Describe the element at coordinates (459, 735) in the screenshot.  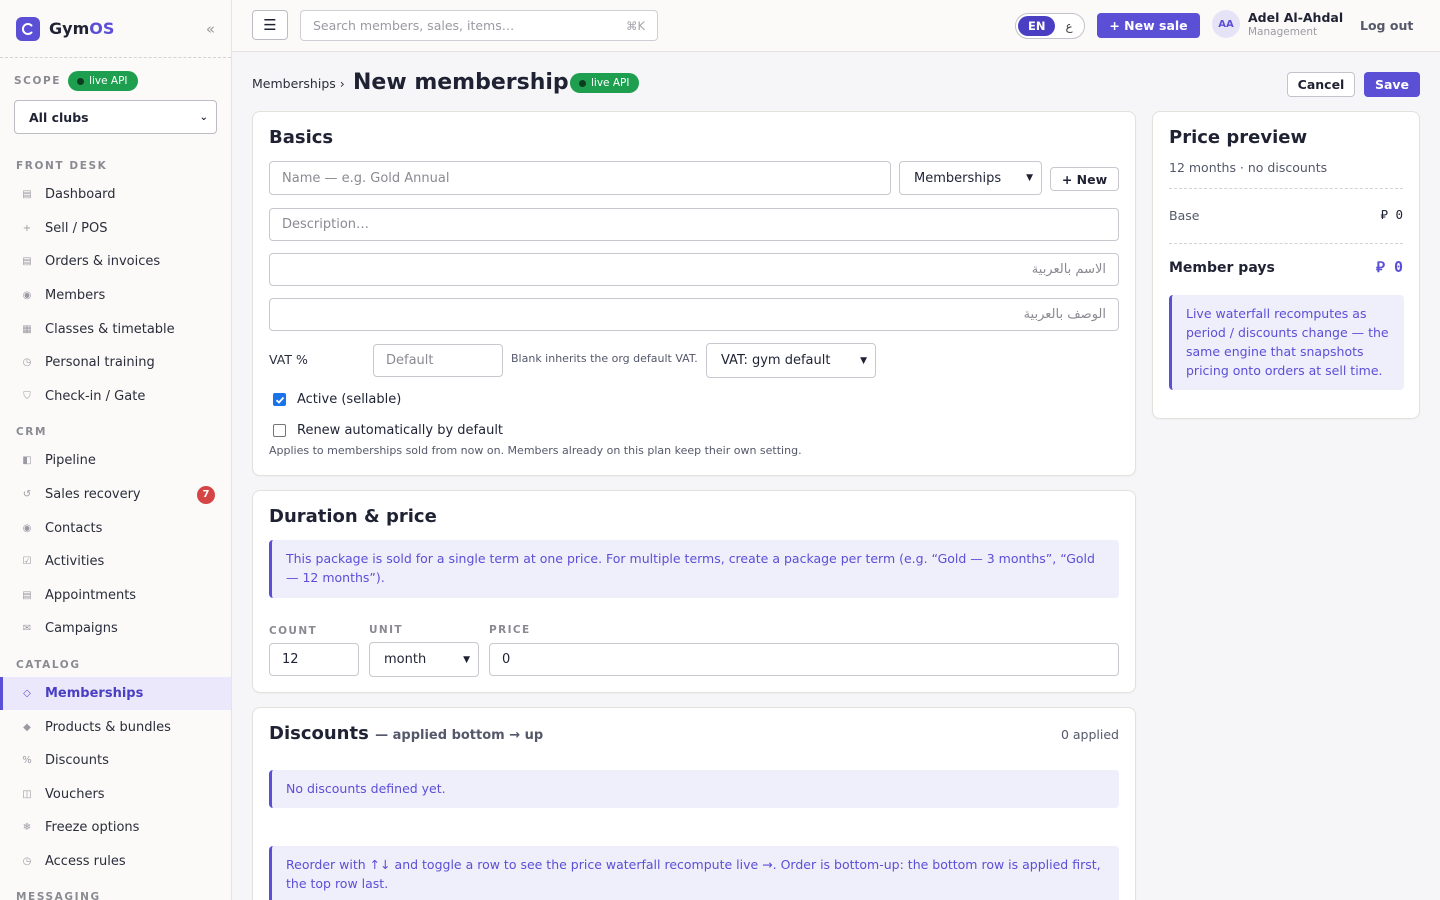
I see `discounts-subtitle: — applied bottom → up` at that location.